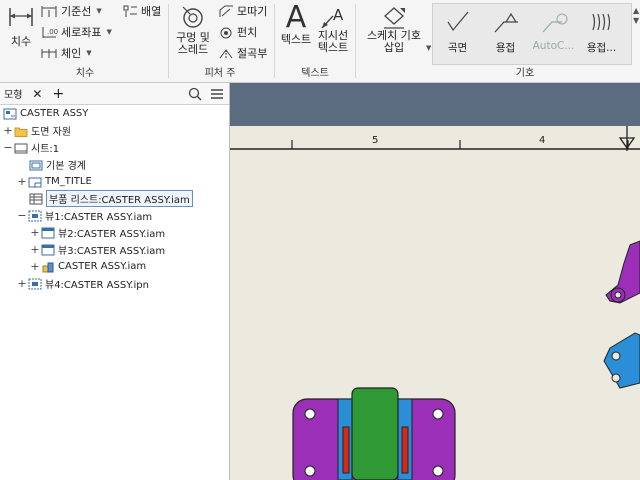 This screenshot has height=480, width=640. Describe the element at coordinates (505, 35) in the screenshot. I see `weld-button: 용접` at that location.